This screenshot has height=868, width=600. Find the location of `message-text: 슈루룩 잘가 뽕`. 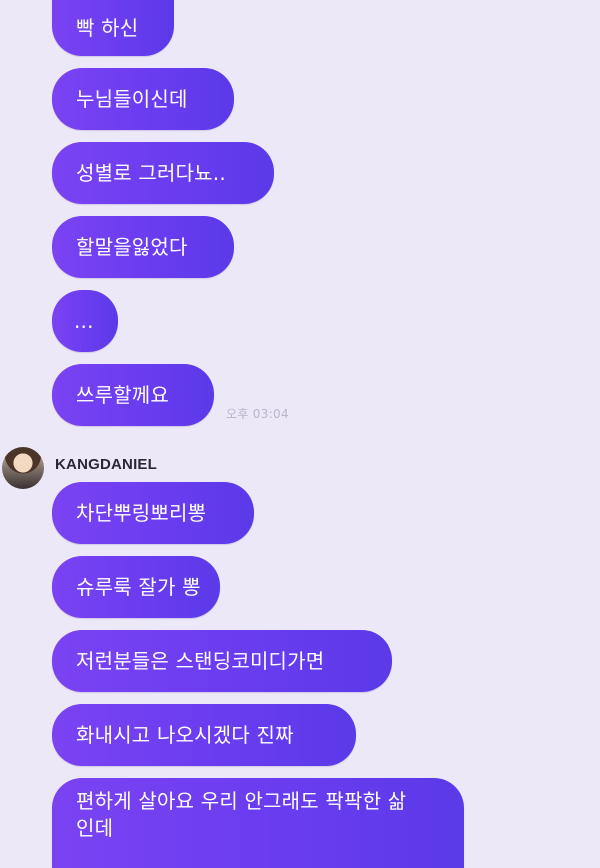

message-text: 슈루룩 잘가 뽕 is located at coordinates (138, 586).